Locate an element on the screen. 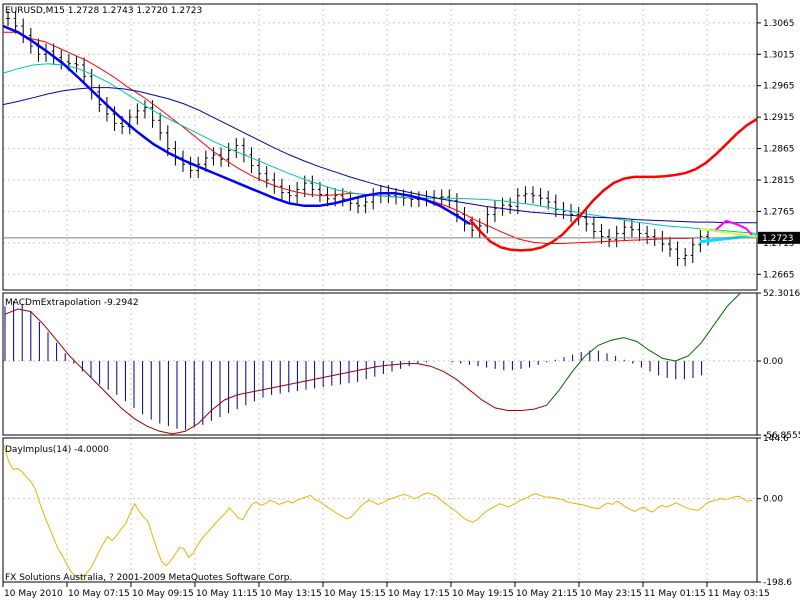 The width and height of the screenshot is (800, 600). y-tick-label: 1.2815 is located at coordinates (779, 181).